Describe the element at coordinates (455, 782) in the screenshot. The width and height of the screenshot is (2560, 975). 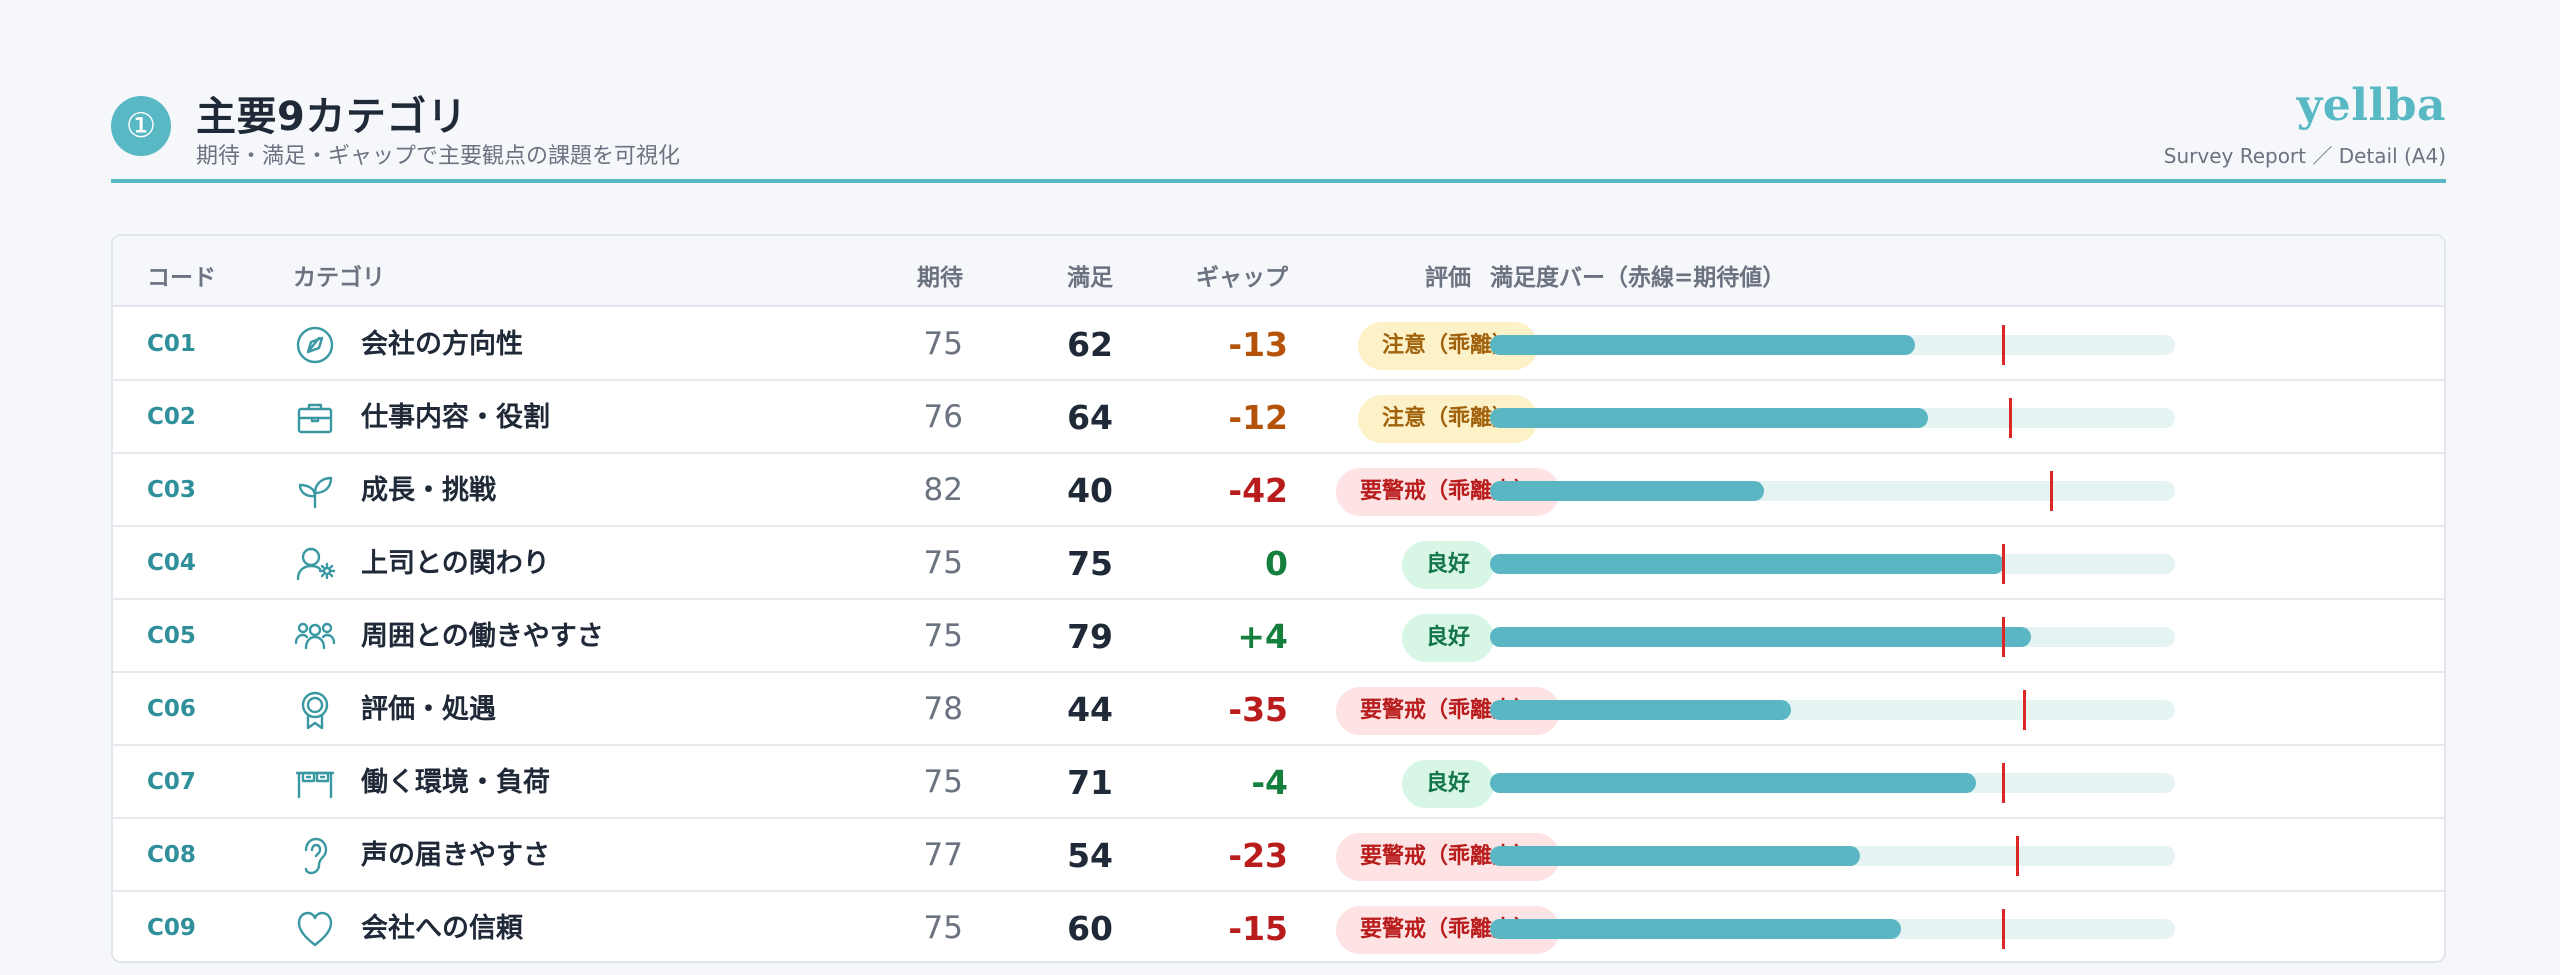
I see `row-category: 働く環境・負荷` at that location.